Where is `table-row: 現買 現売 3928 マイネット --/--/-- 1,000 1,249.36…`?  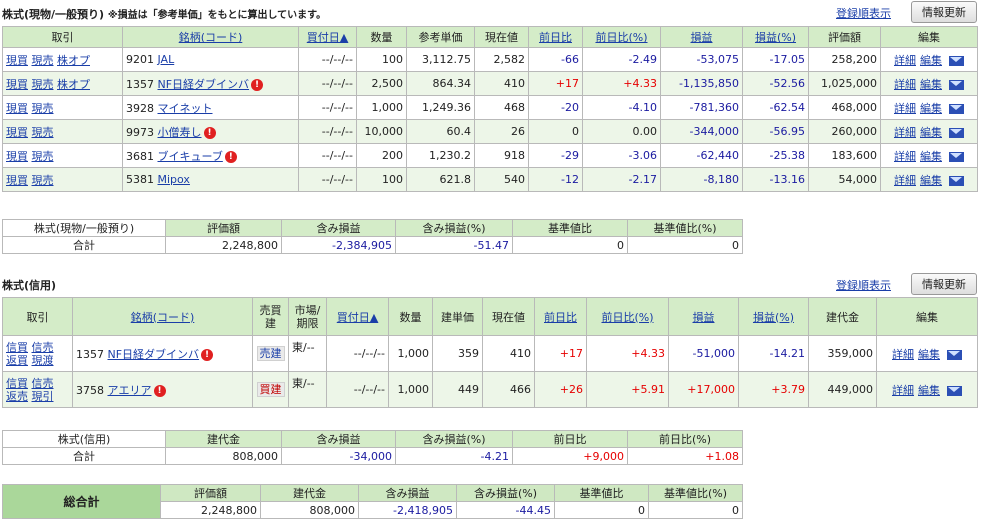 table-row: 現買 現売 3928 マイネット --/--/-- 1,000 1,249.36… is located at coordinates (490, 107).